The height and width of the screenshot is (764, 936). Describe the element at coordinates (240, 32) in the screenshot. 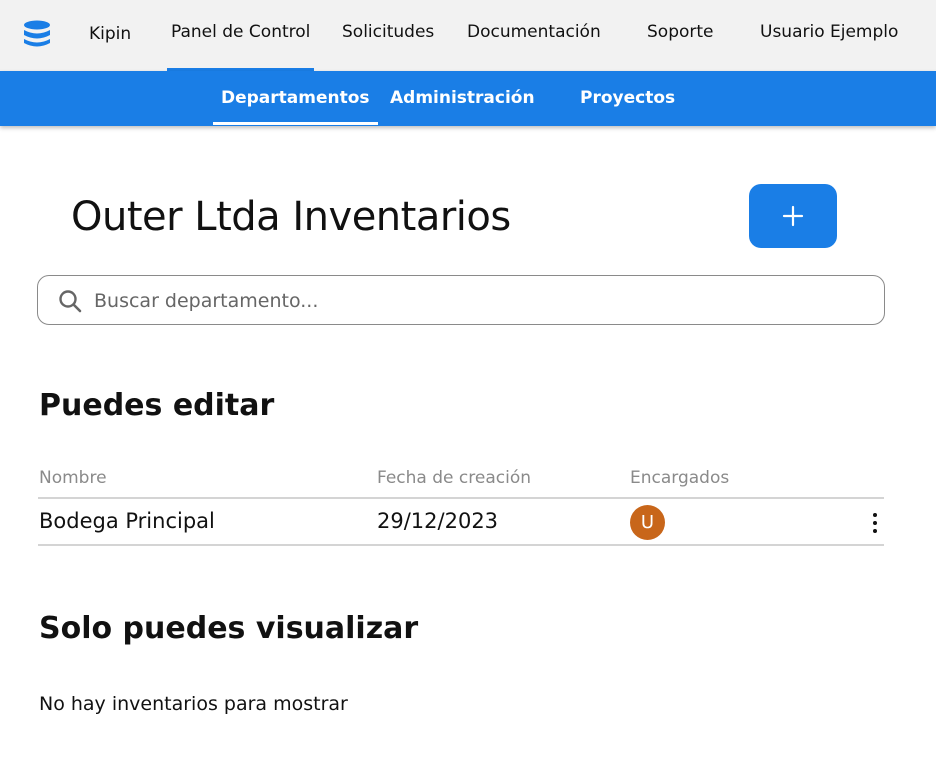

I see `nav-panel-de-control: Panel de Control` at that location.